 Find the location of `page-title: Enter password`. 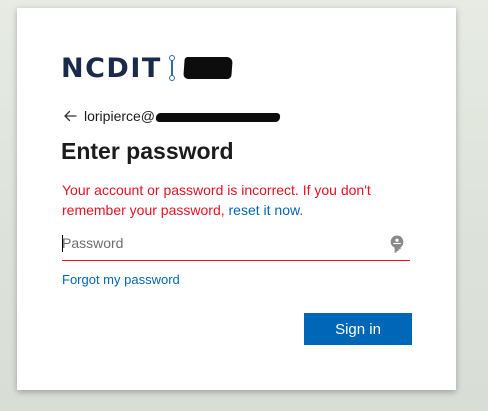

page-title: Enter password is located at coordinates (147, 151).